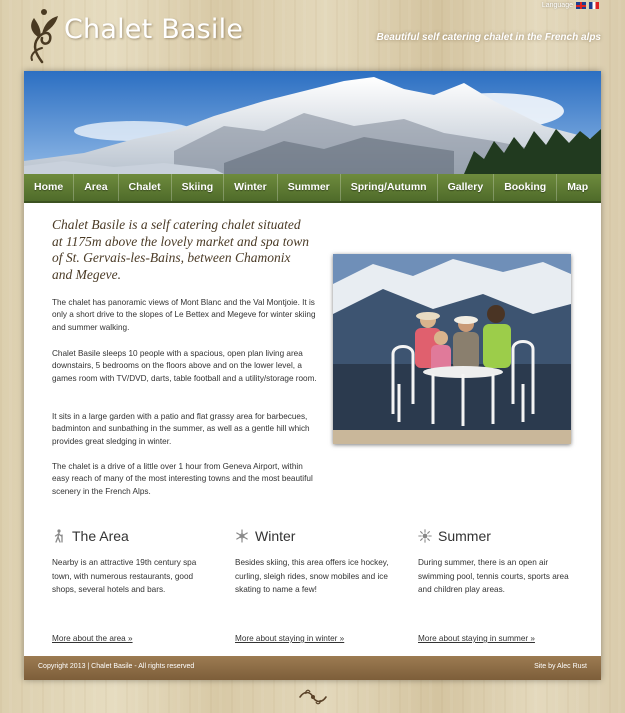 The width and height of the screenshot is (625, 713). Describe the element at coordinates (198, 187) in the screenshot. I see `nav-skiing: Skiing` at that location.